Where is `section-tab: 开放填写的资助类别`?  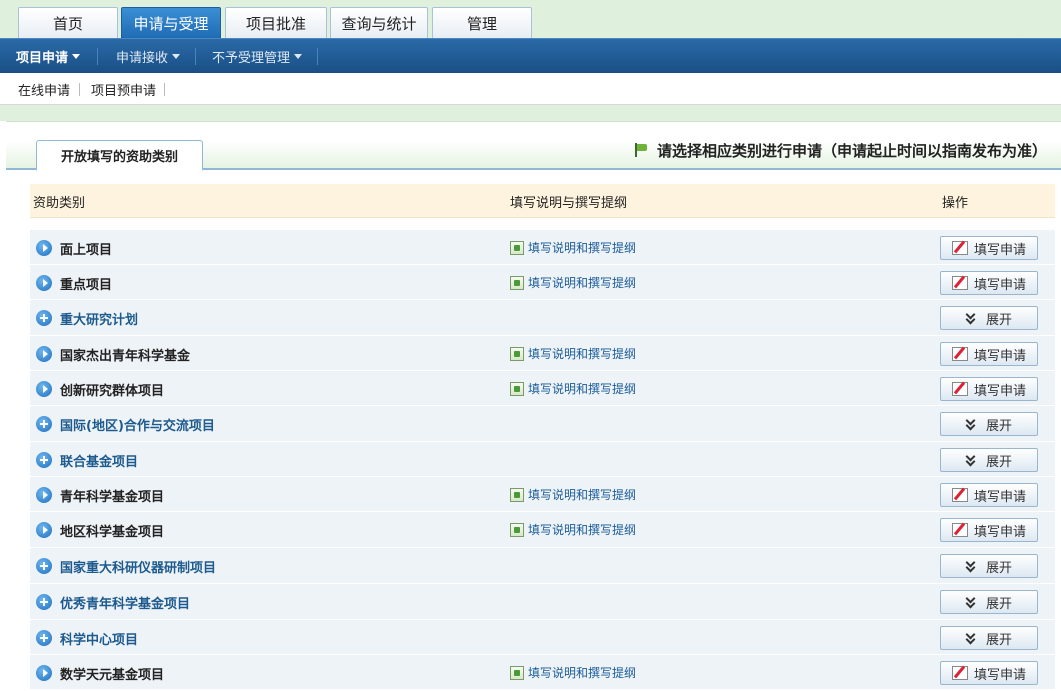
section-tab: 开放填写的资助类别 is located at coordinates (119, 155).